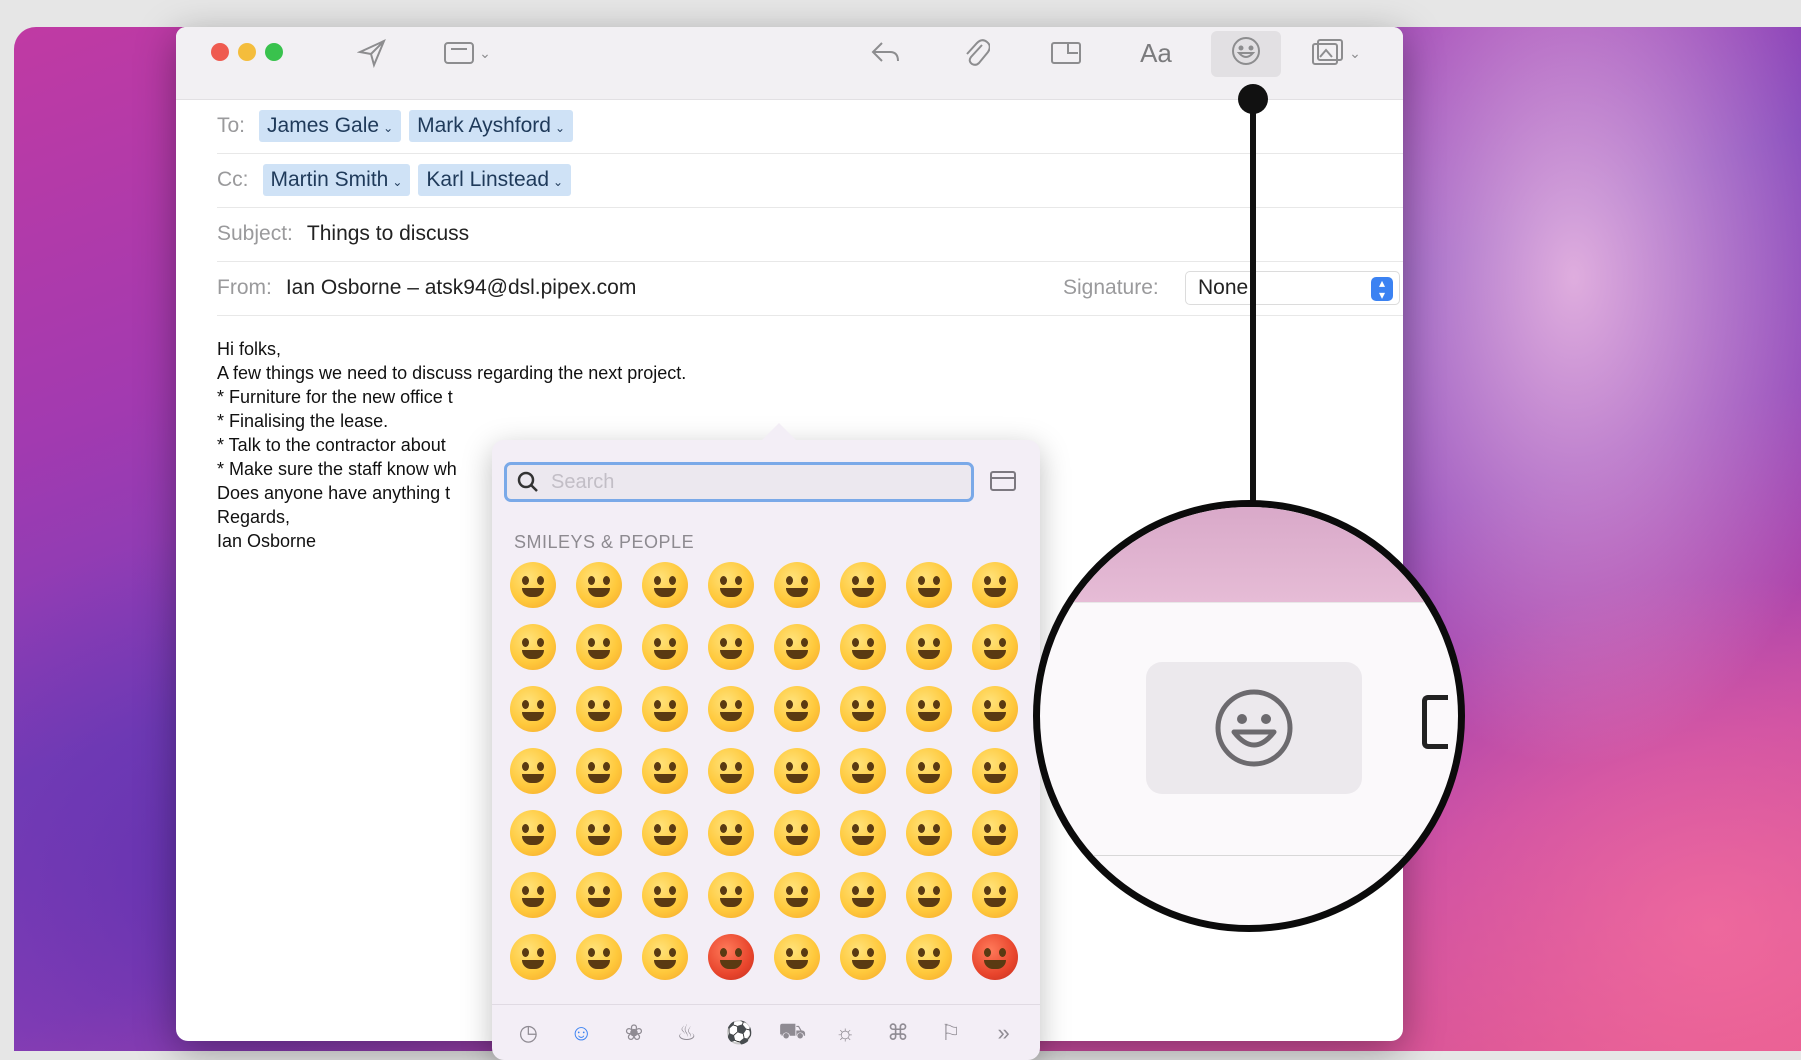  Describe the element at coordinates (583, 481) in the screenshot. I see `search-placeholder: Search` at that location.